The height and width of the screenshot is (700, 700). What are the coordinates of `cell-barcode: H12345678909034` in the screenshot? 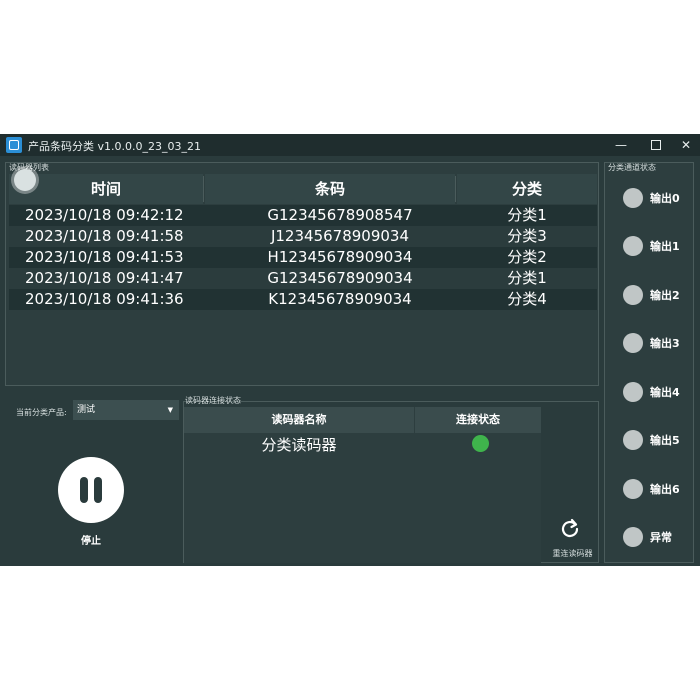 It's located at (340, 257).